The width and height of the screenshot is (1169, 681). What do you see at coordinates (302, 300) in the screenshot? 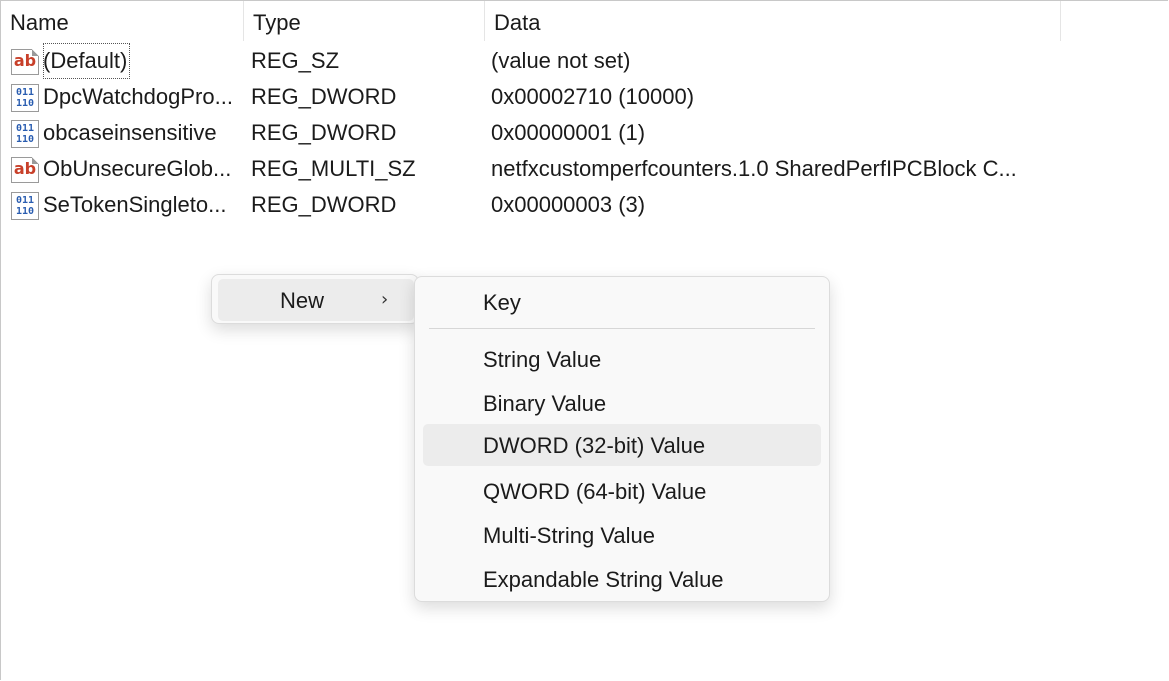
I see `menu-item-new-label: New` at bounding box center [302, 300].